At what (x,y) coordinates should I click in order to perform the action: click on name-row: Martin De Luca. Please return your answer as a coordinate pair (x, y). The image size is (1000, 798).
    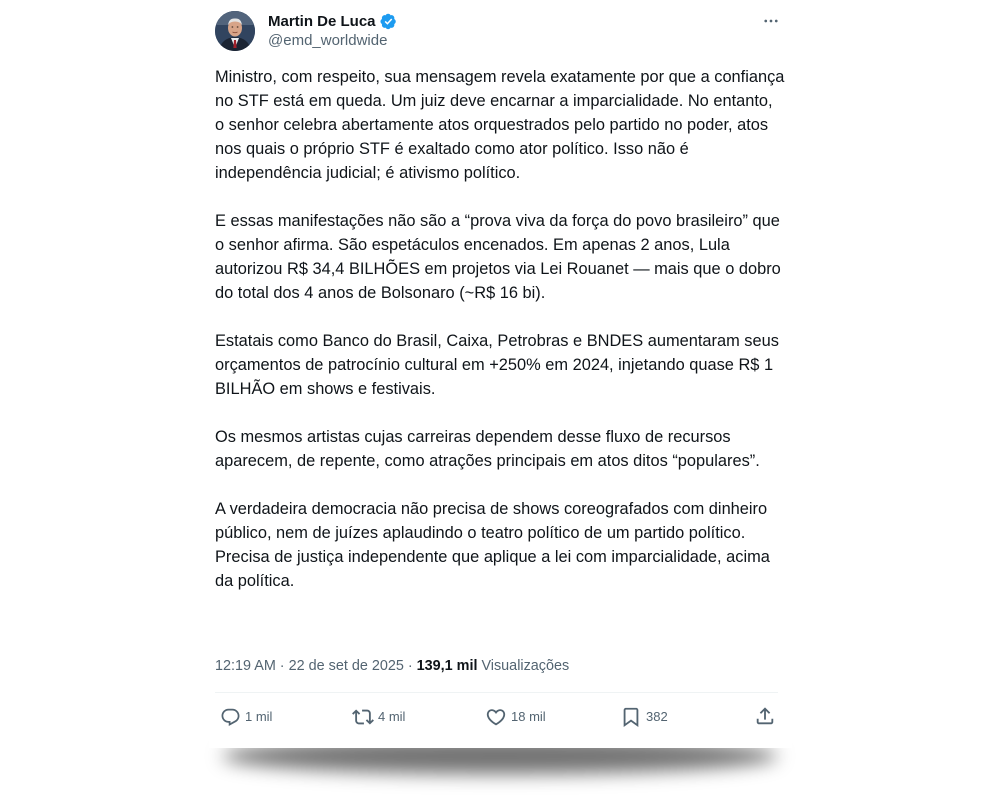
    Looking at the image, I should click on (332, 21).